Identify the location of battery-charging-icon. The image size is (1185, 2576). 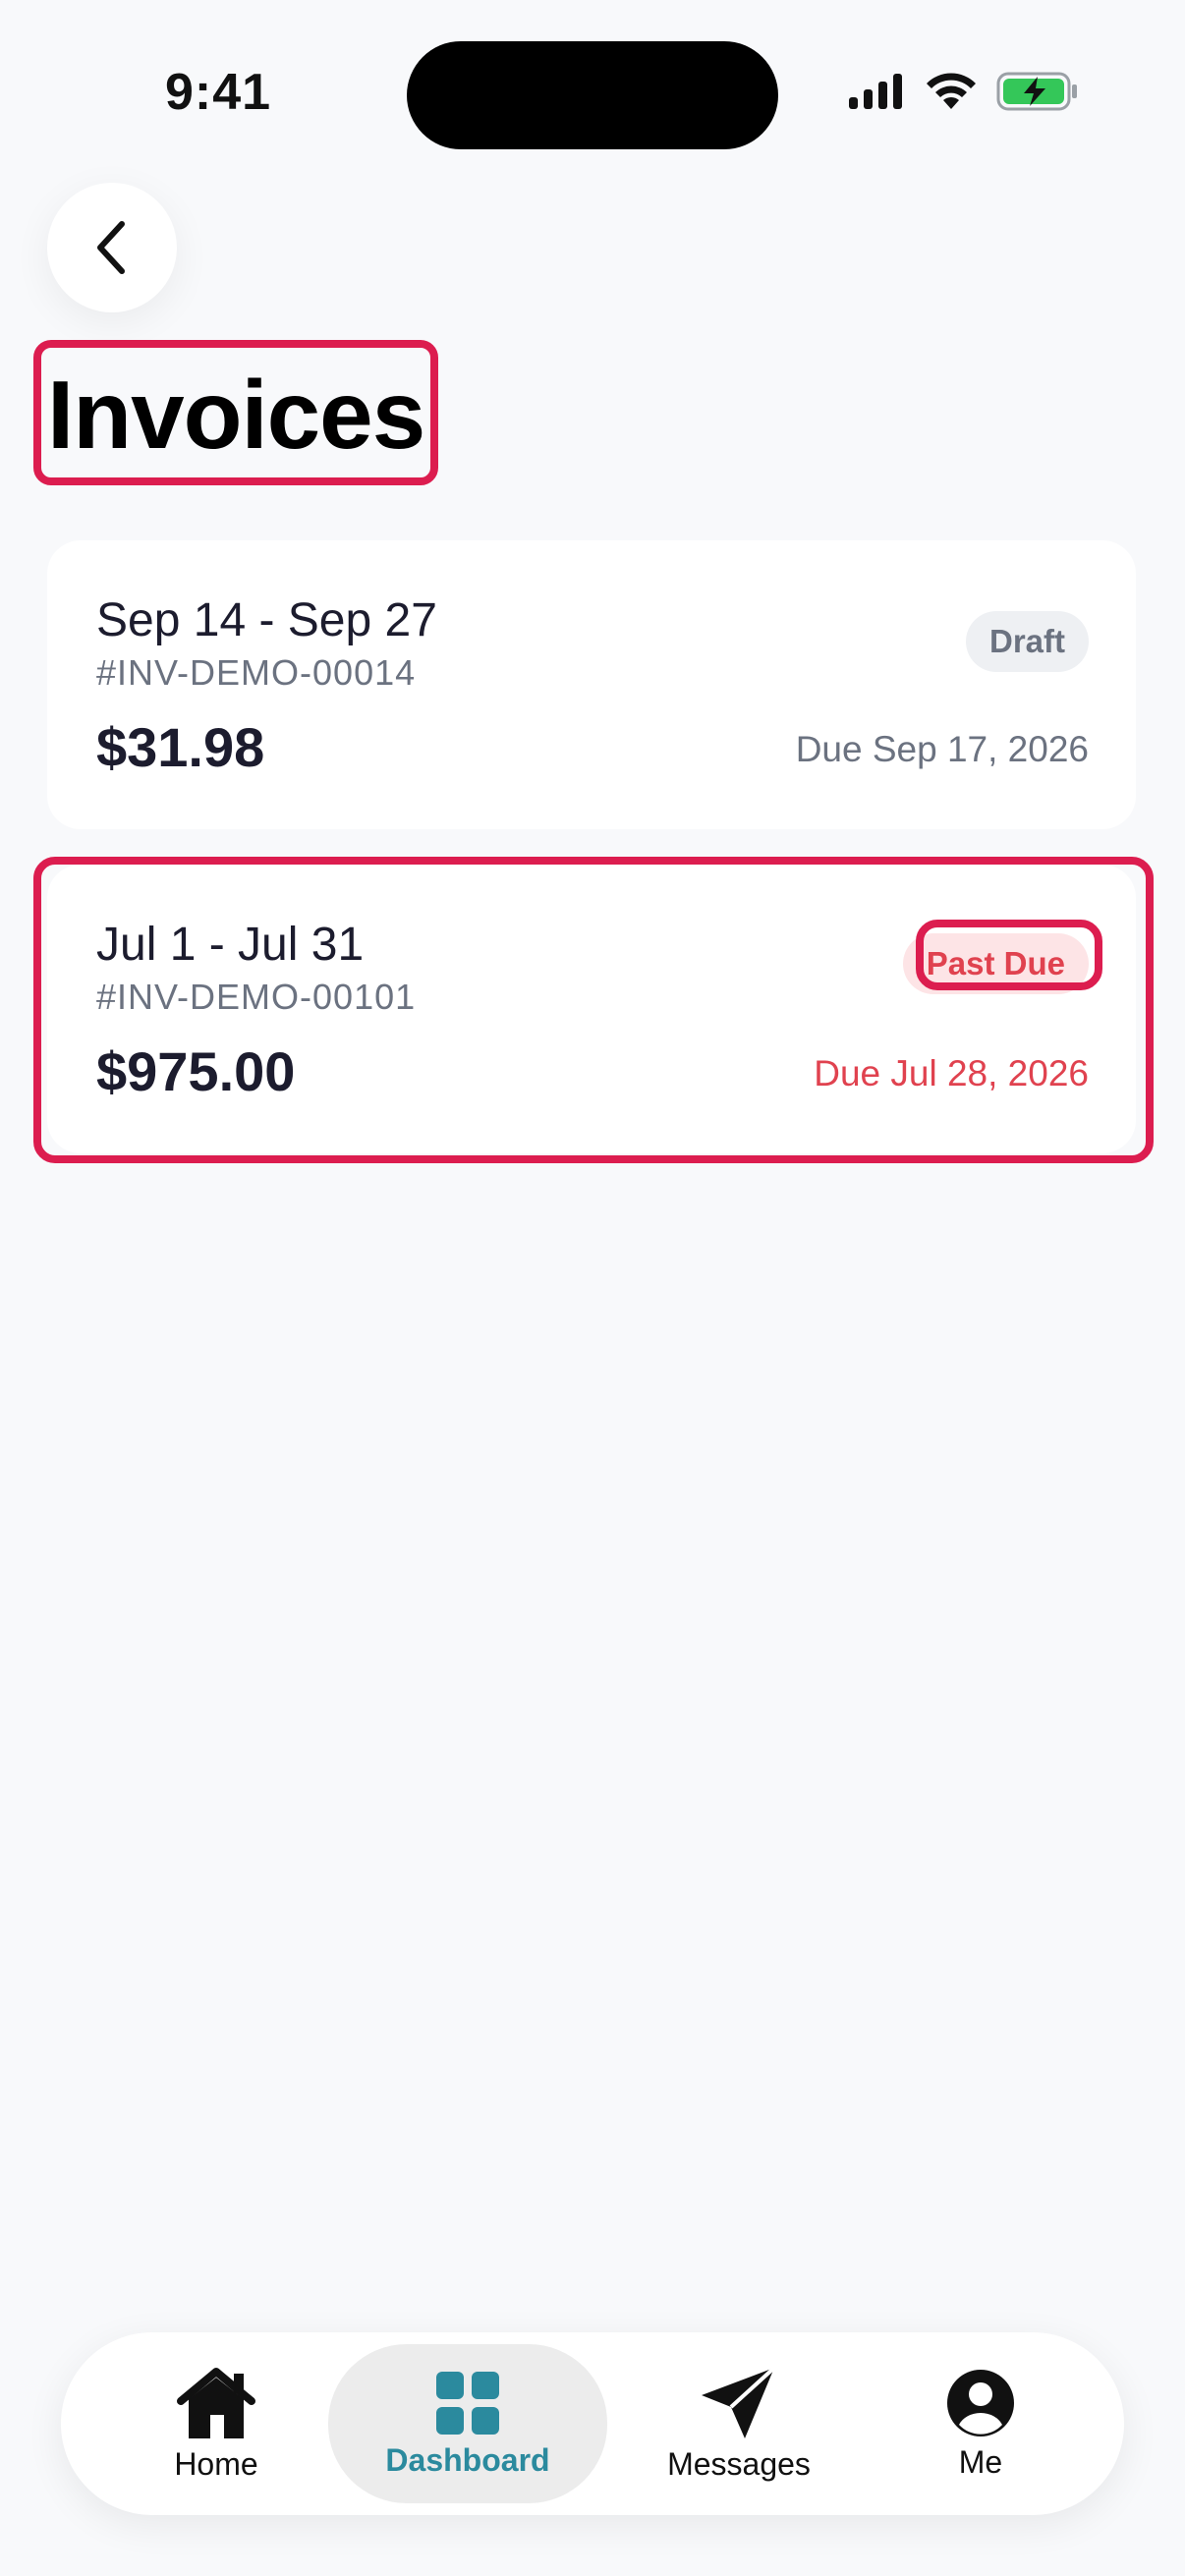
(1037, 91).